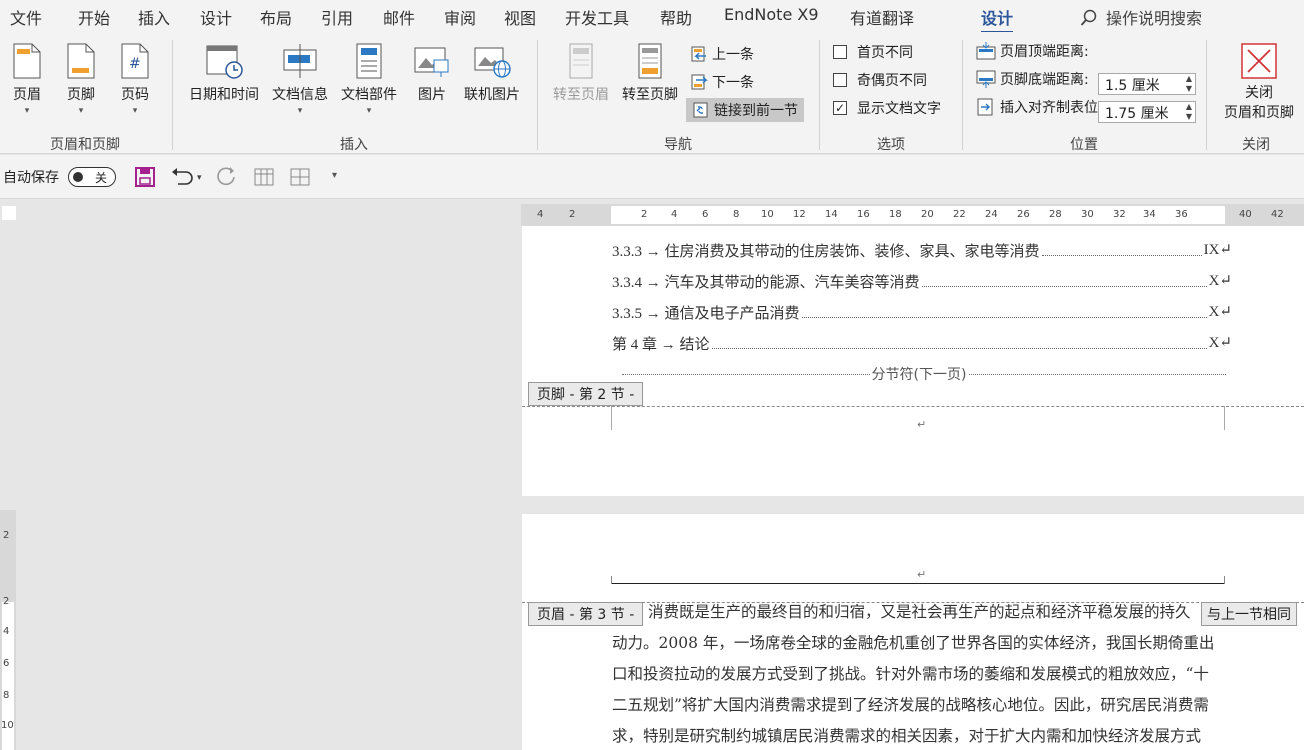  I want to click on group-header-footer-label: 页眉和页脚, so click(85, 145).